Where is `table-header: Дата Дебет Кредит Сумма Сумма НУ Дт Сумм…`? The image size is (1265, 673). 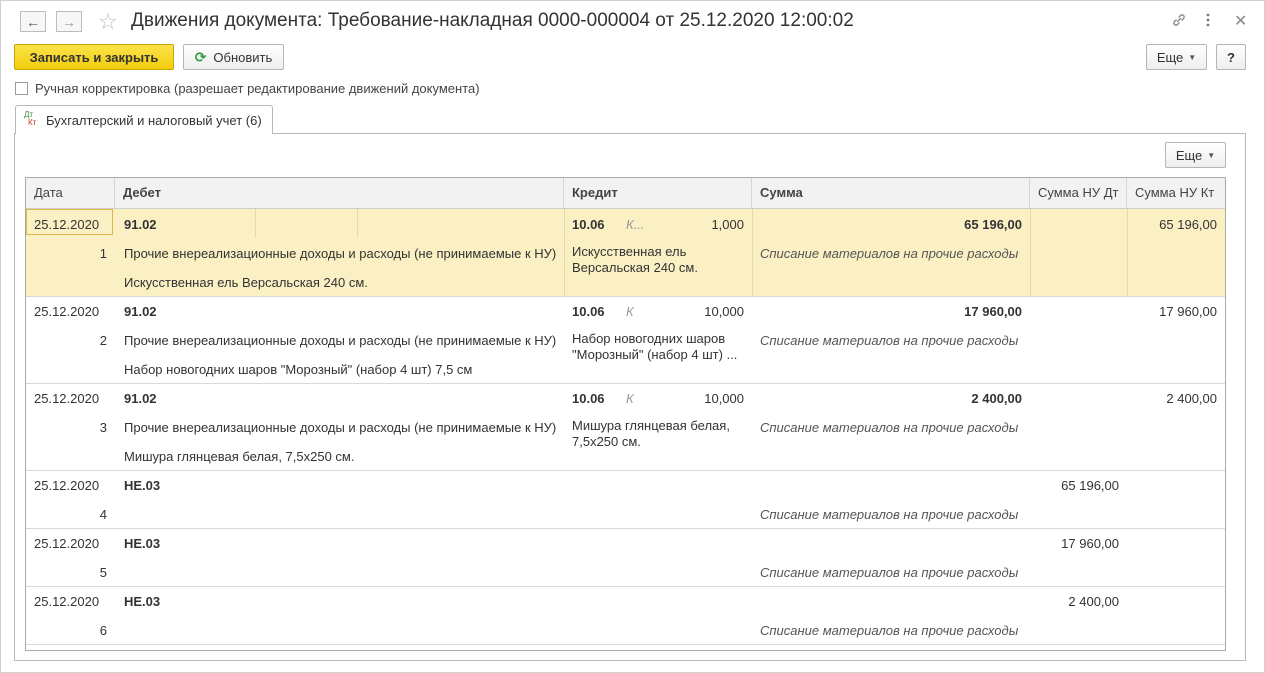
table-header: Дата Дебет Кредит Сумма Сумма НУ Дт Сумм… is located at coordinates (625, 193).